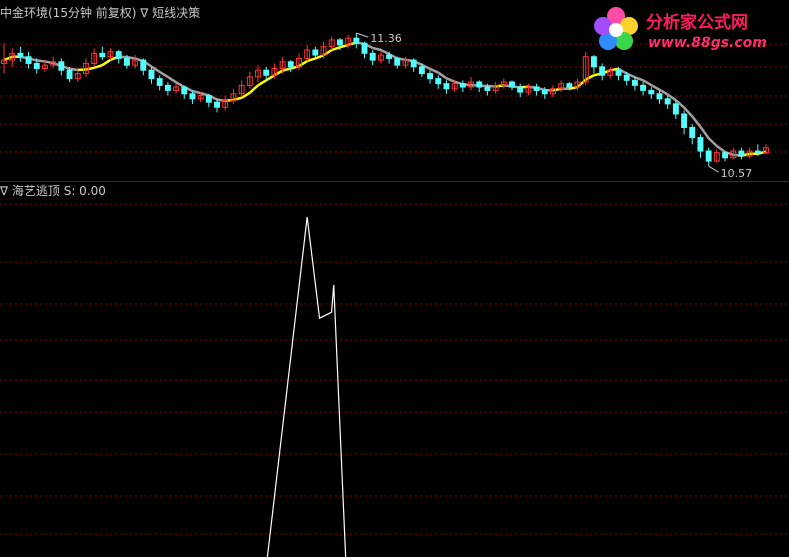  Describe the element at coordinates (176, 13) in the screenshot. I see `formula-name: 短线决策` at that location.